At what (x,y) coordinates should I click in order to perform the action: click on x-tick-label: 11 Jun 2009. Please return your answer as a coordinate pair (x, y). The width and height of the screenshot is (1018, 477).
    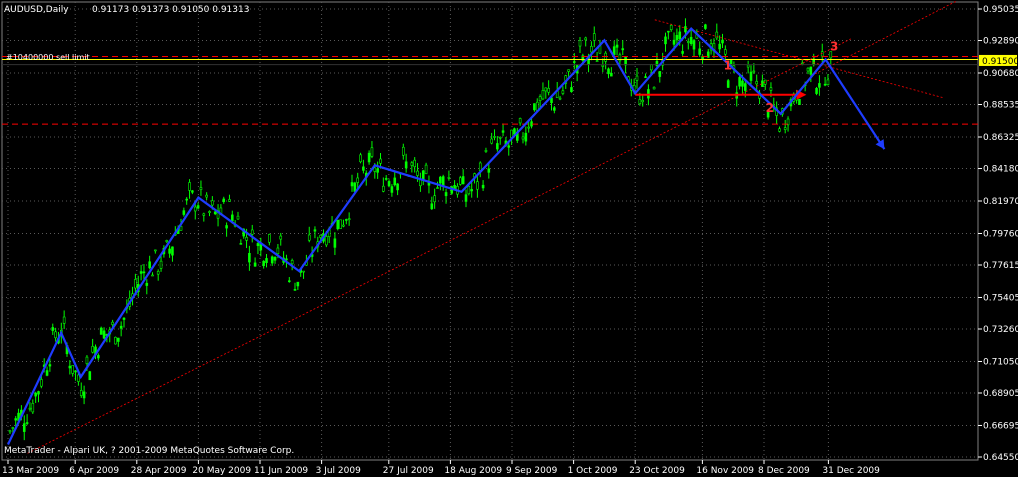
    Looking at the image, I should click on (281, 471).